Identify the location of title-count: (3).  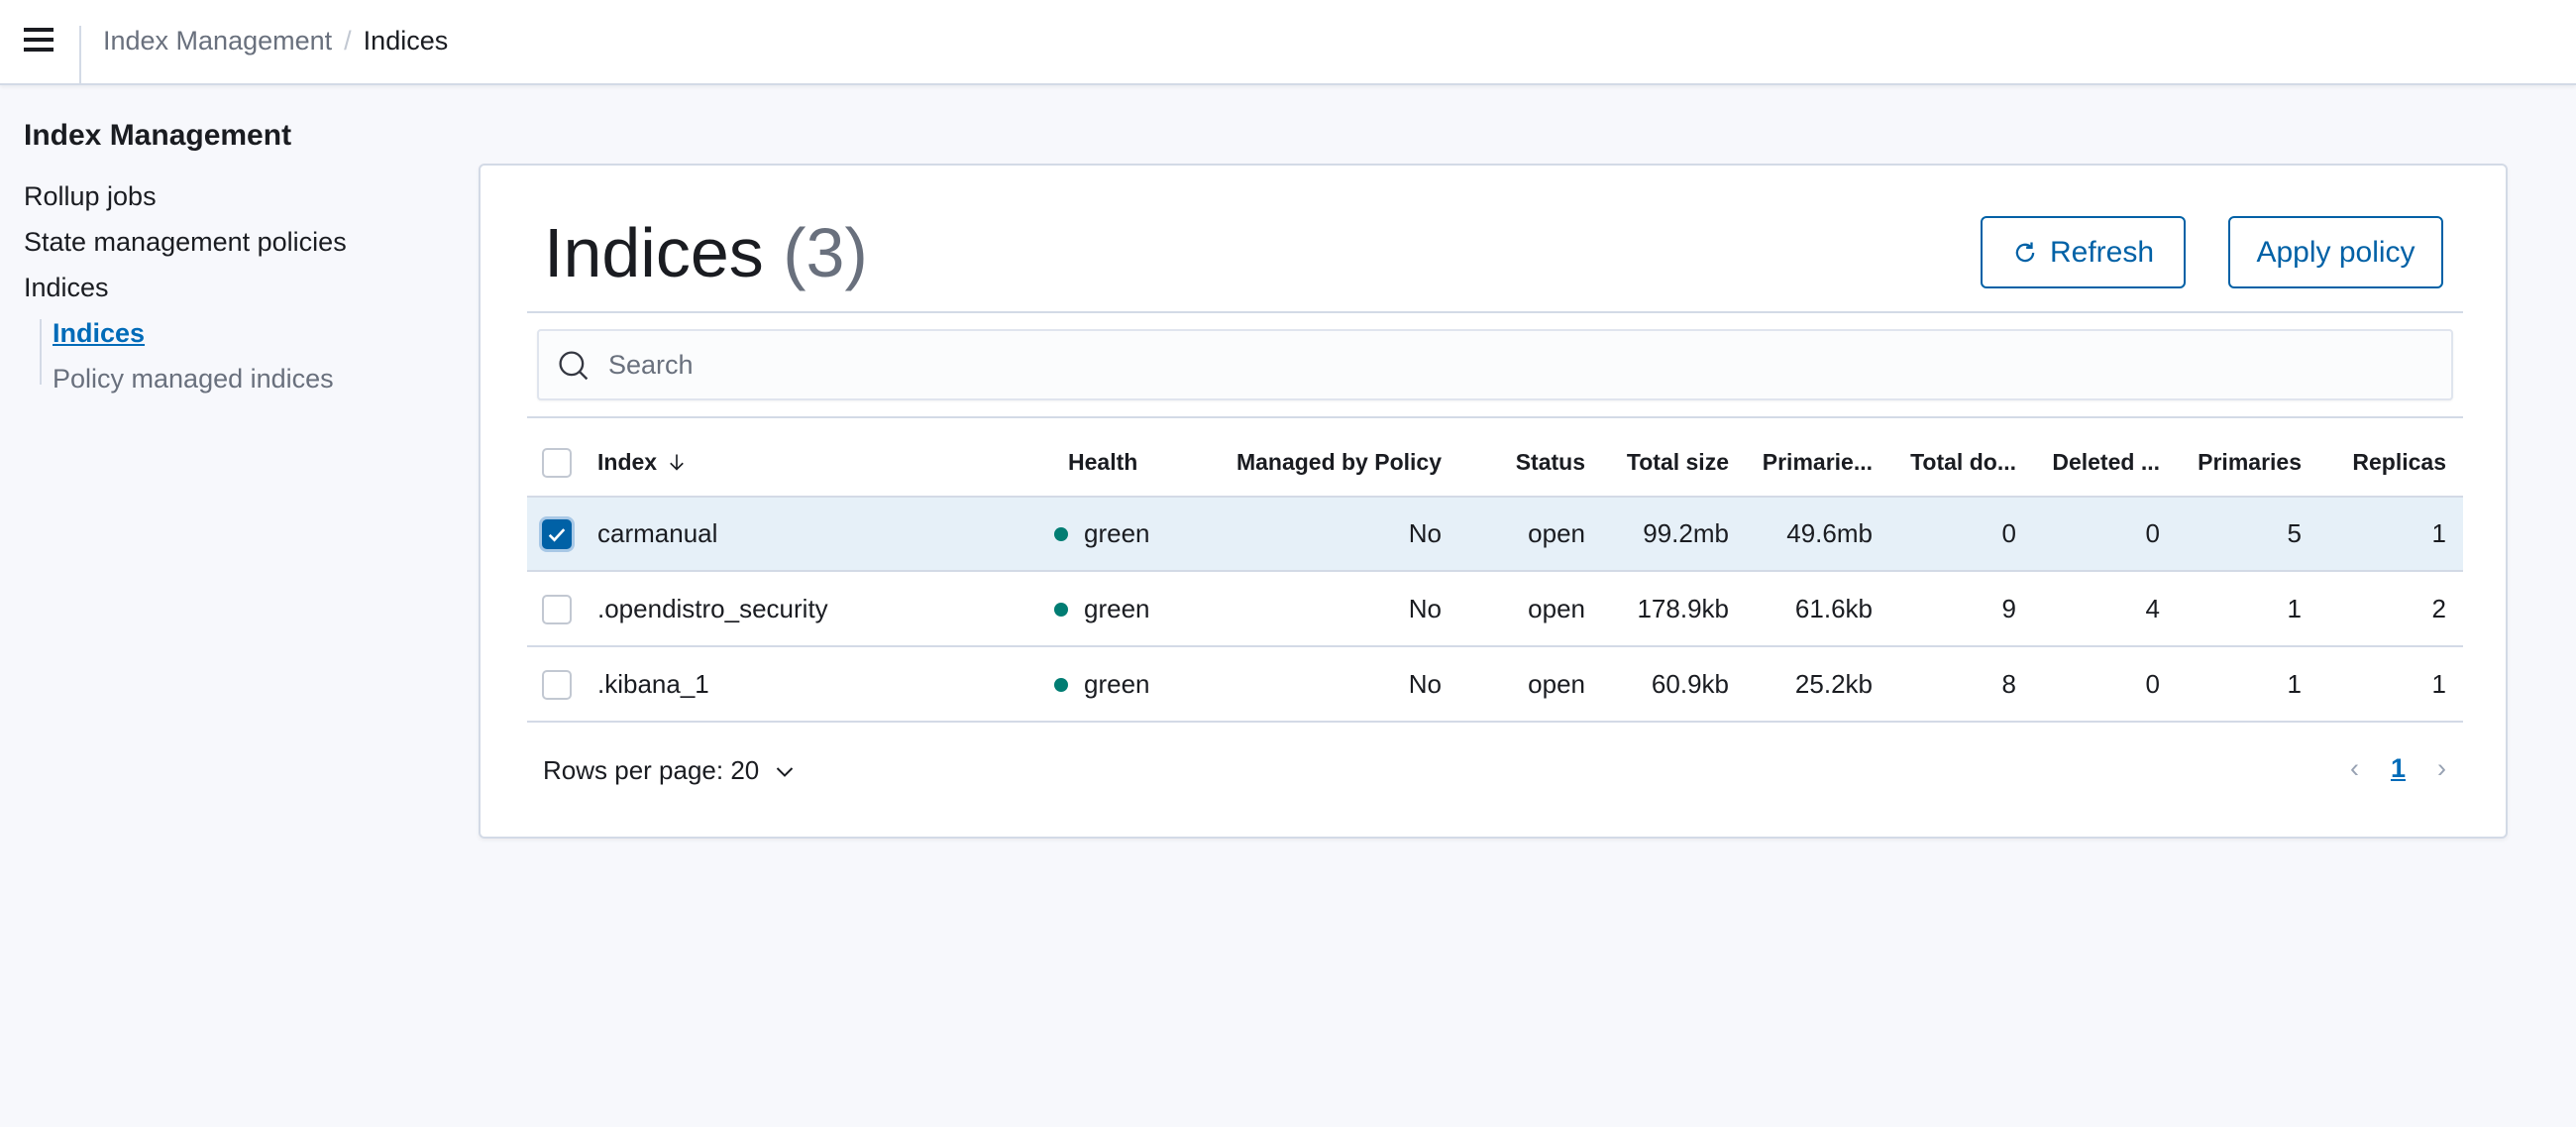
(825, 253).